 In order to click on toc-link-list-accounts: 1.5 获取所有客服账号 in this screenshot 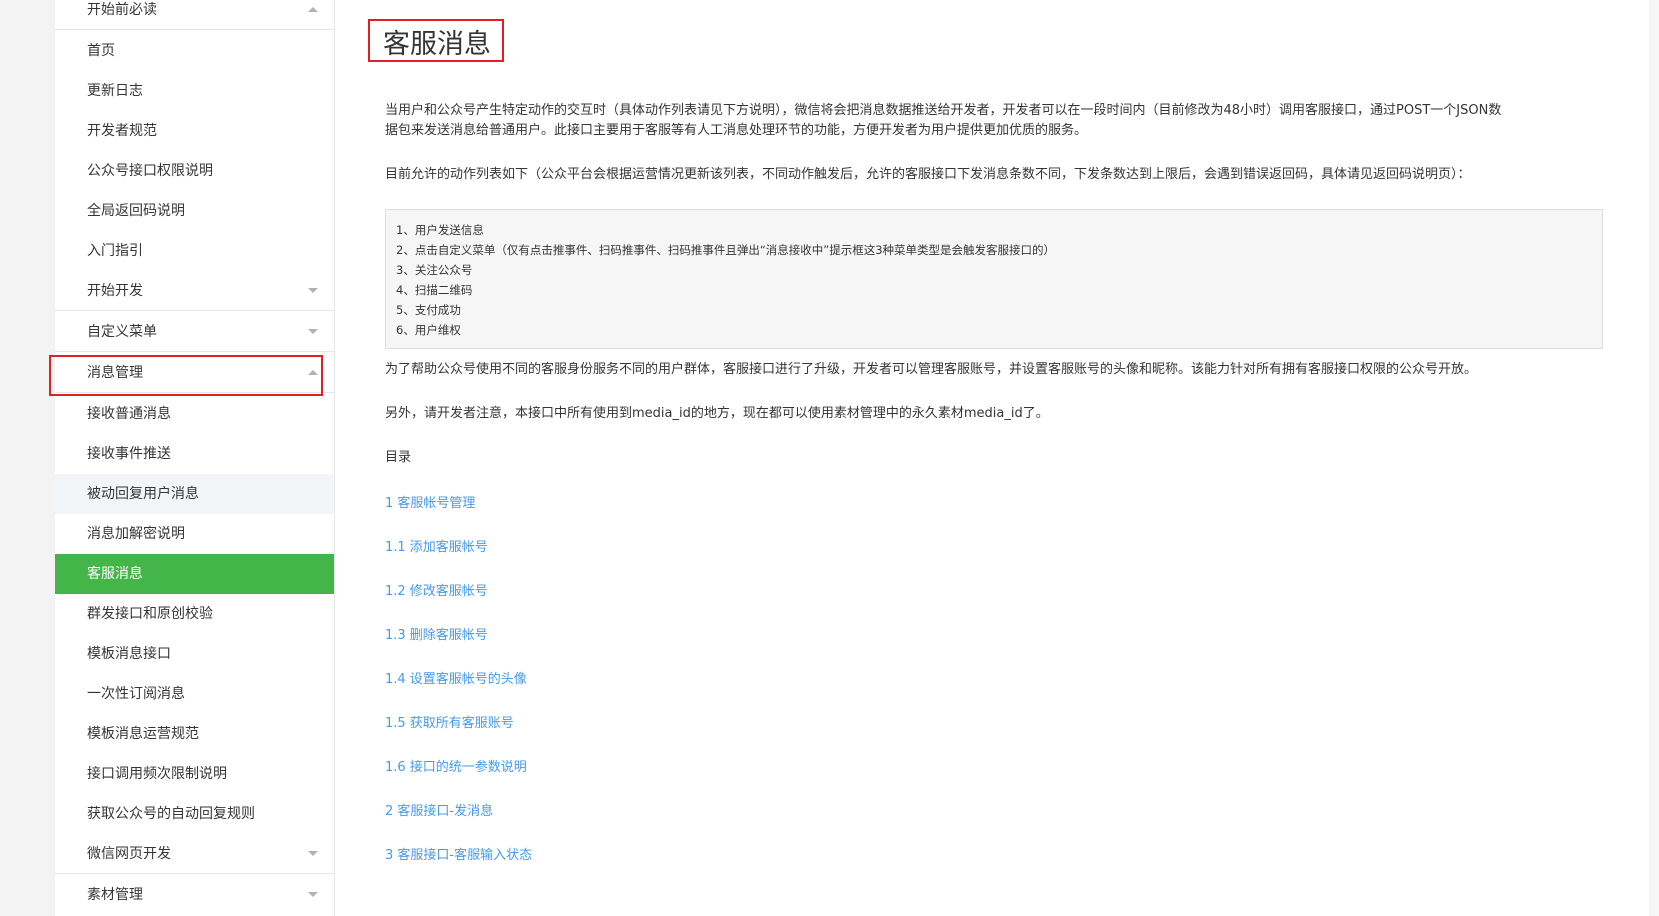, I will do `click(449, 721)`.